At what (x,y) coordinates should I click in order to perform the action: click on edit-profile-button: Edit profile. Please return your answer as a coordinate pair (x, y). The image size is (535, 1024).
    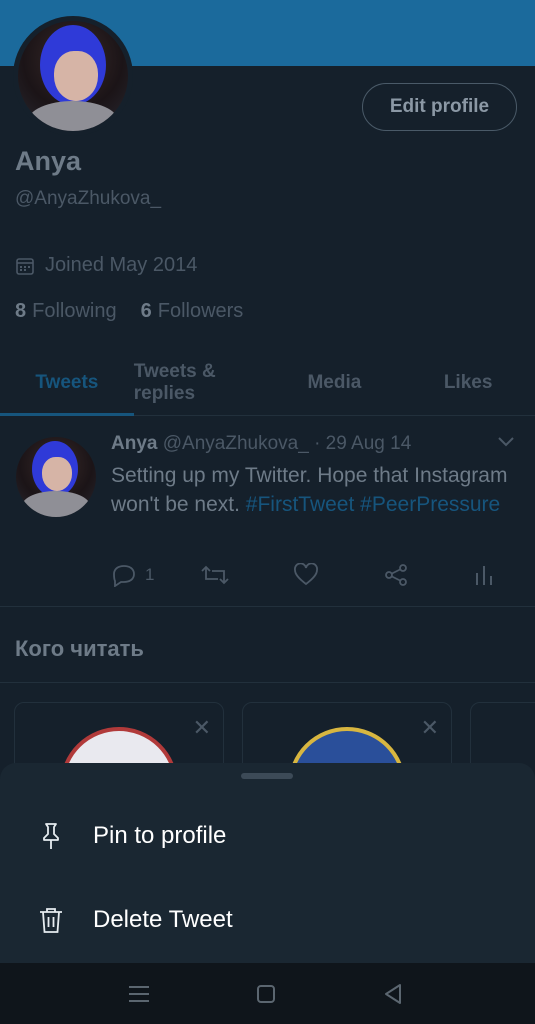
    Looking at the image, I should click on (439, 107).